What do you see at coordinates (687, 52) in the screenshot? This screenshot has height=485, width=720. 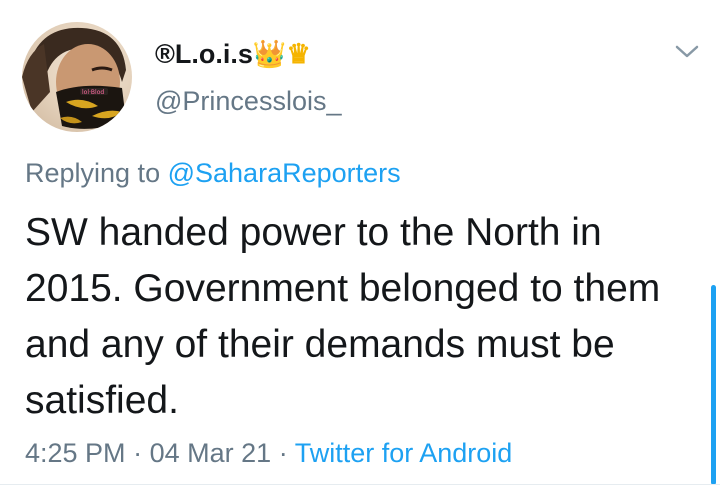 I see `chevron-down-icon` at bounding box center [687, 52].